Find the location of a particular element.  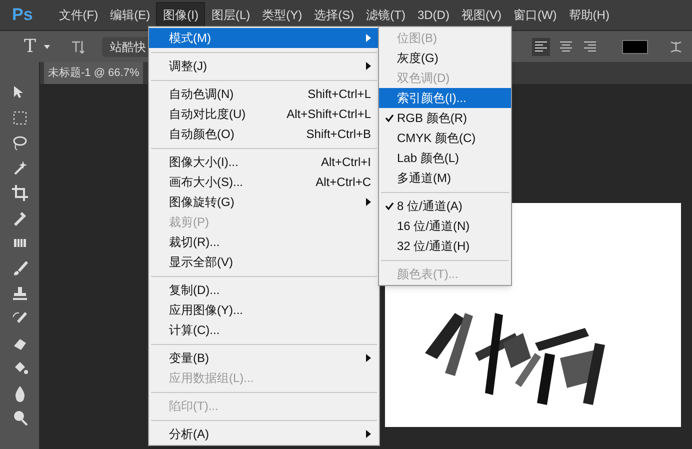

app-logo: Ps is located at coordinates (22, 15).